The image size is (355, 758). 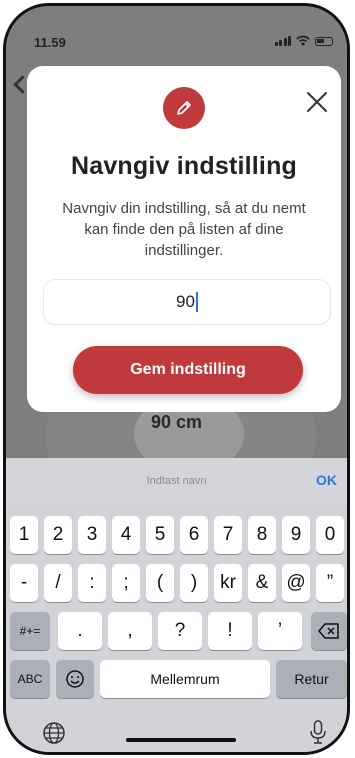 I want to click on digit-key: 4, so click(x=126, y=535).